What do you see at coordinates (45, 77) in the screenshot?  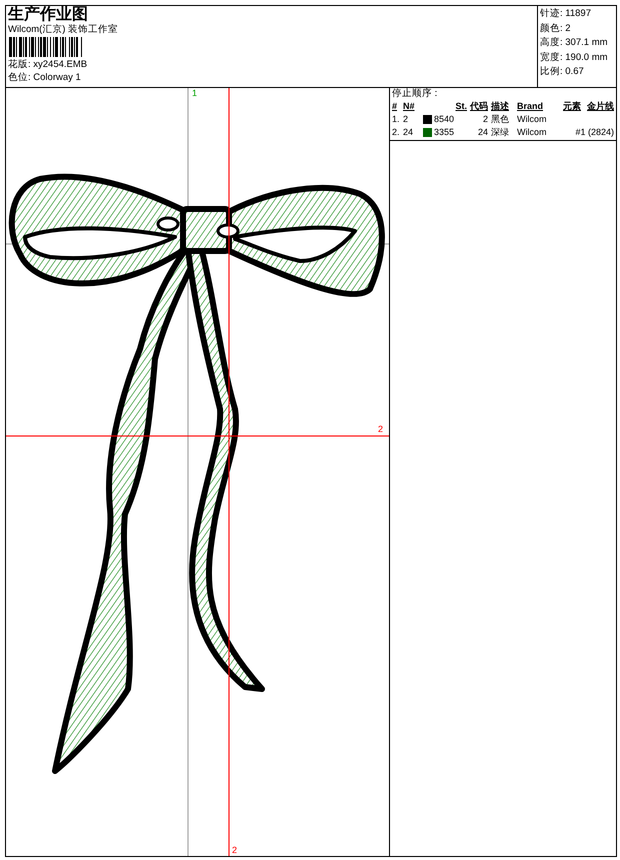 I see `colorway-label: 色位: Colorway 1` at bounding box center [45, 77].